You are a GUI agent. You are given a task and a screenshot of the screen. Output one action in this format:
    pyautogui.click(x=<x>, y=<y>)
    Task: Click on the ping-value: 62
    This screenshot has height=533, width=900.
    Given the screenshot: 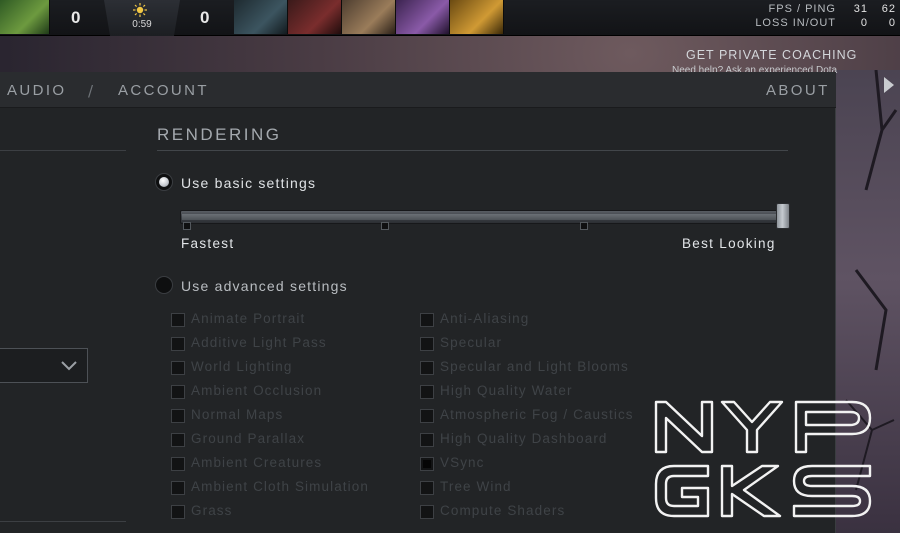 What is the action you would take?
    pyautogui.click(x=888, y=9)
    